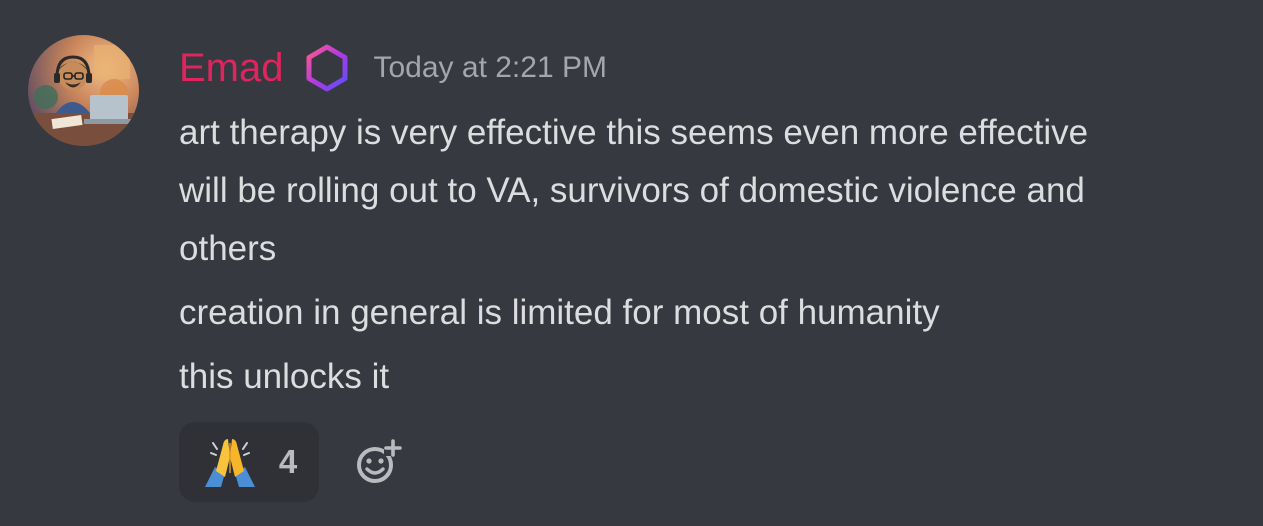 The width and height of the screenshot is (1263, 526). I want to click on reaction-button: 4, so click(249, 462).